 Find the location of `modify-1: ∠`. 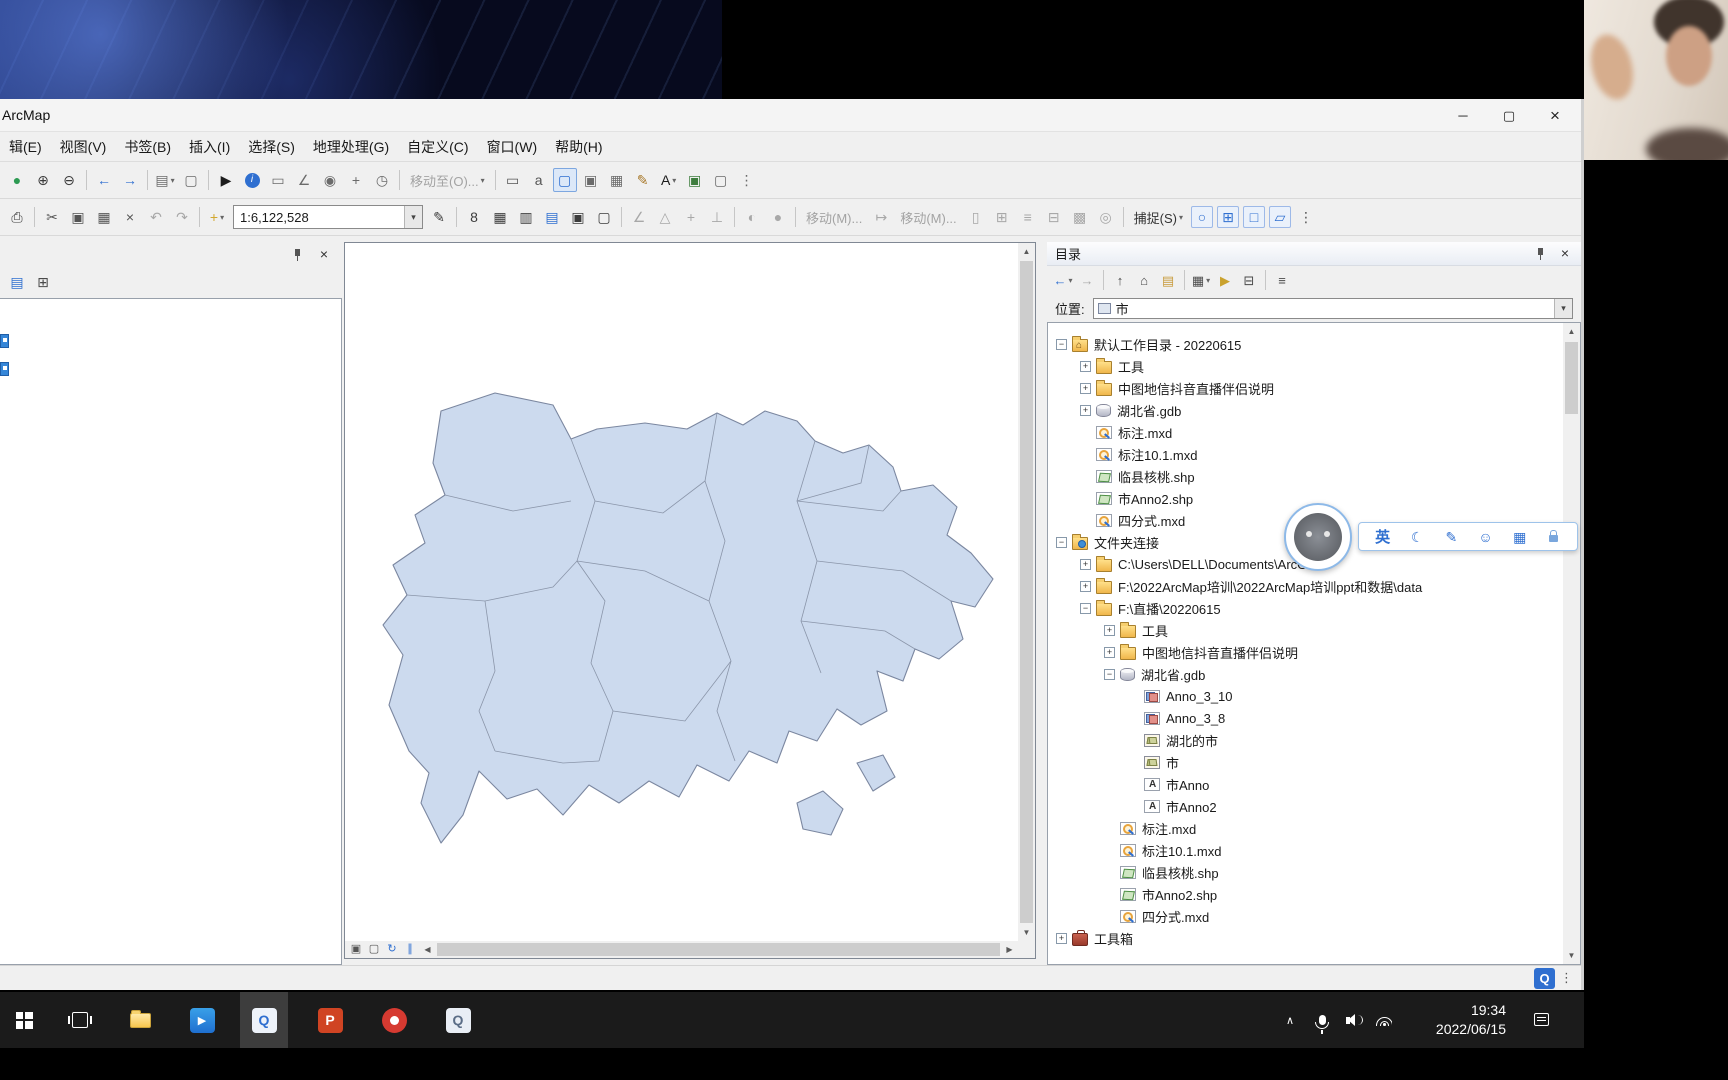

modify-1: ∠ is located at coordinates (639, 217).